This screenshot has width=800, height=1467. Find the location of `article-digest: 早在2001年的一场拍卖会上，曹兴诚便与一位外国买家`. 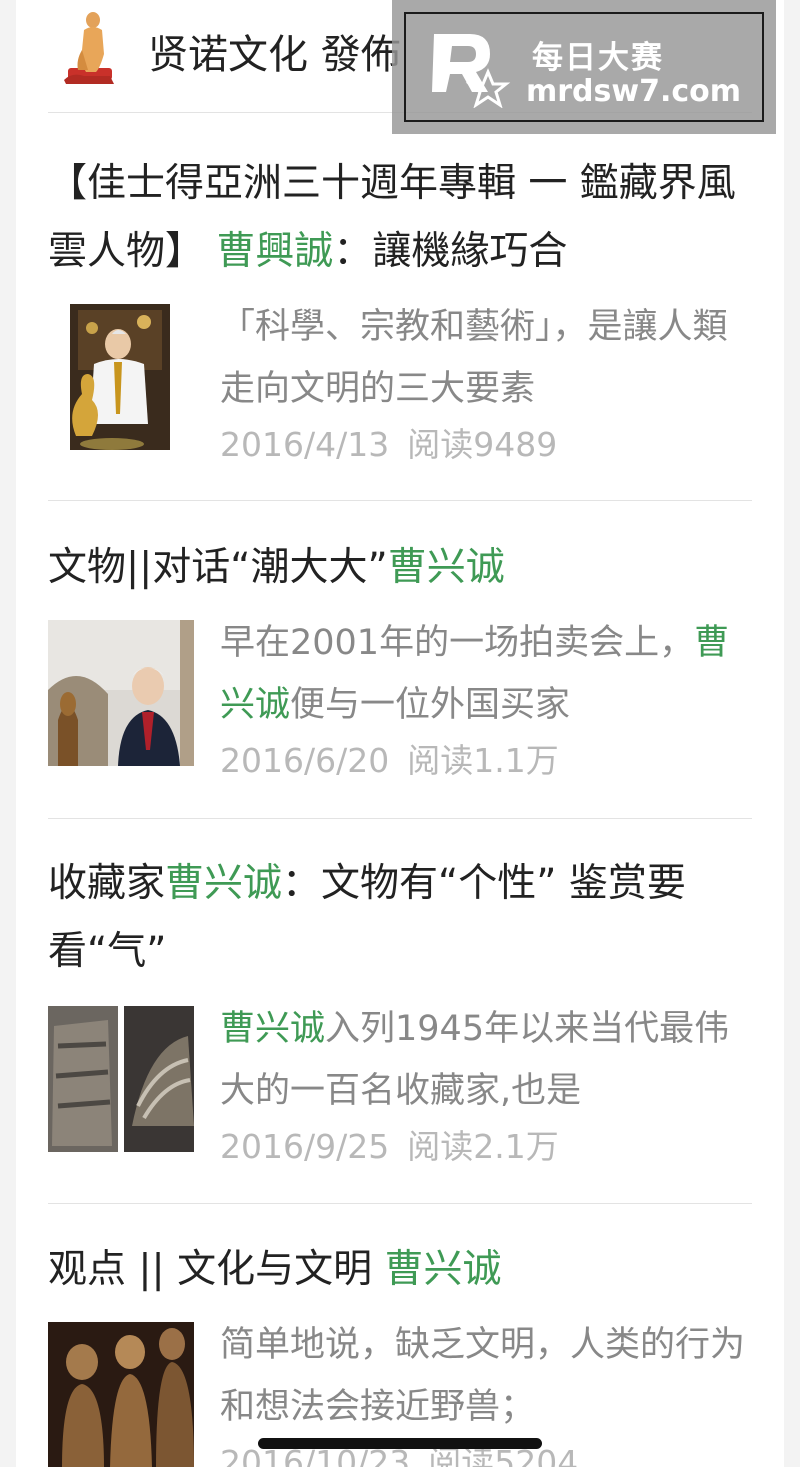

article-digest: 早在2001年的一场拍卖会上，曹兴诚便与一位外国买家 is located at coordinates (486, 674).